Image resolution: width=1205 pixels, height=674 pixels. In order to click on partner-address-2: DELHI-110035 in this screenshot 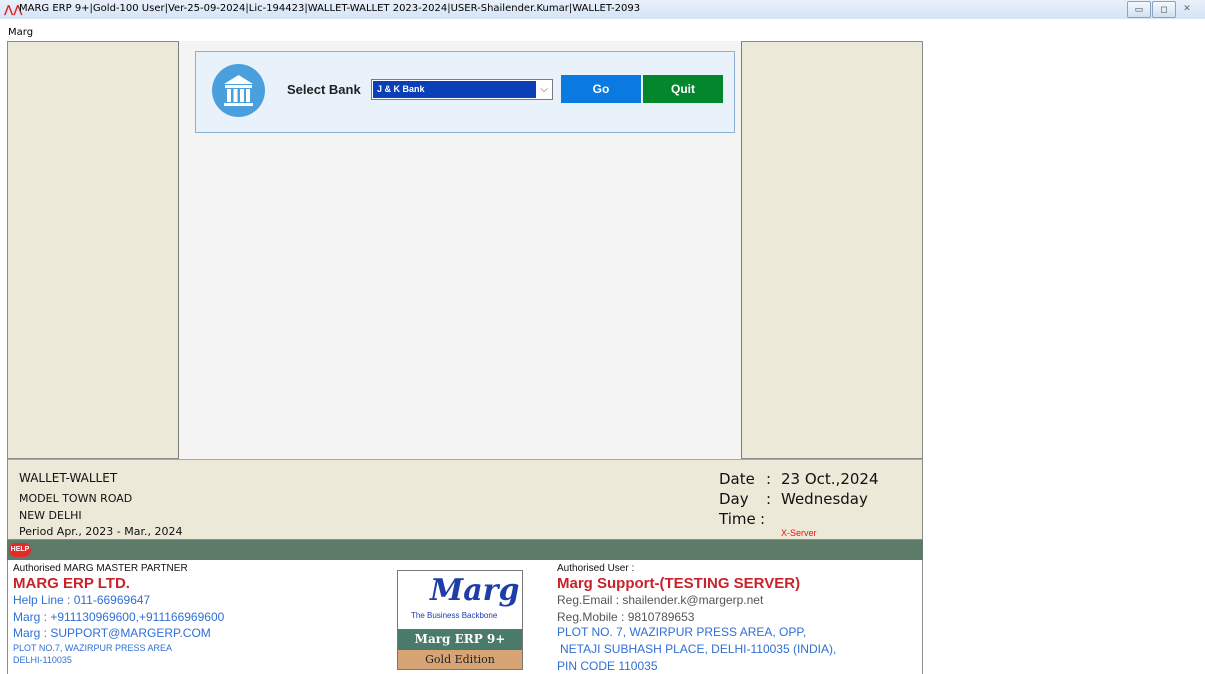, I will do `click(42, 660)`.